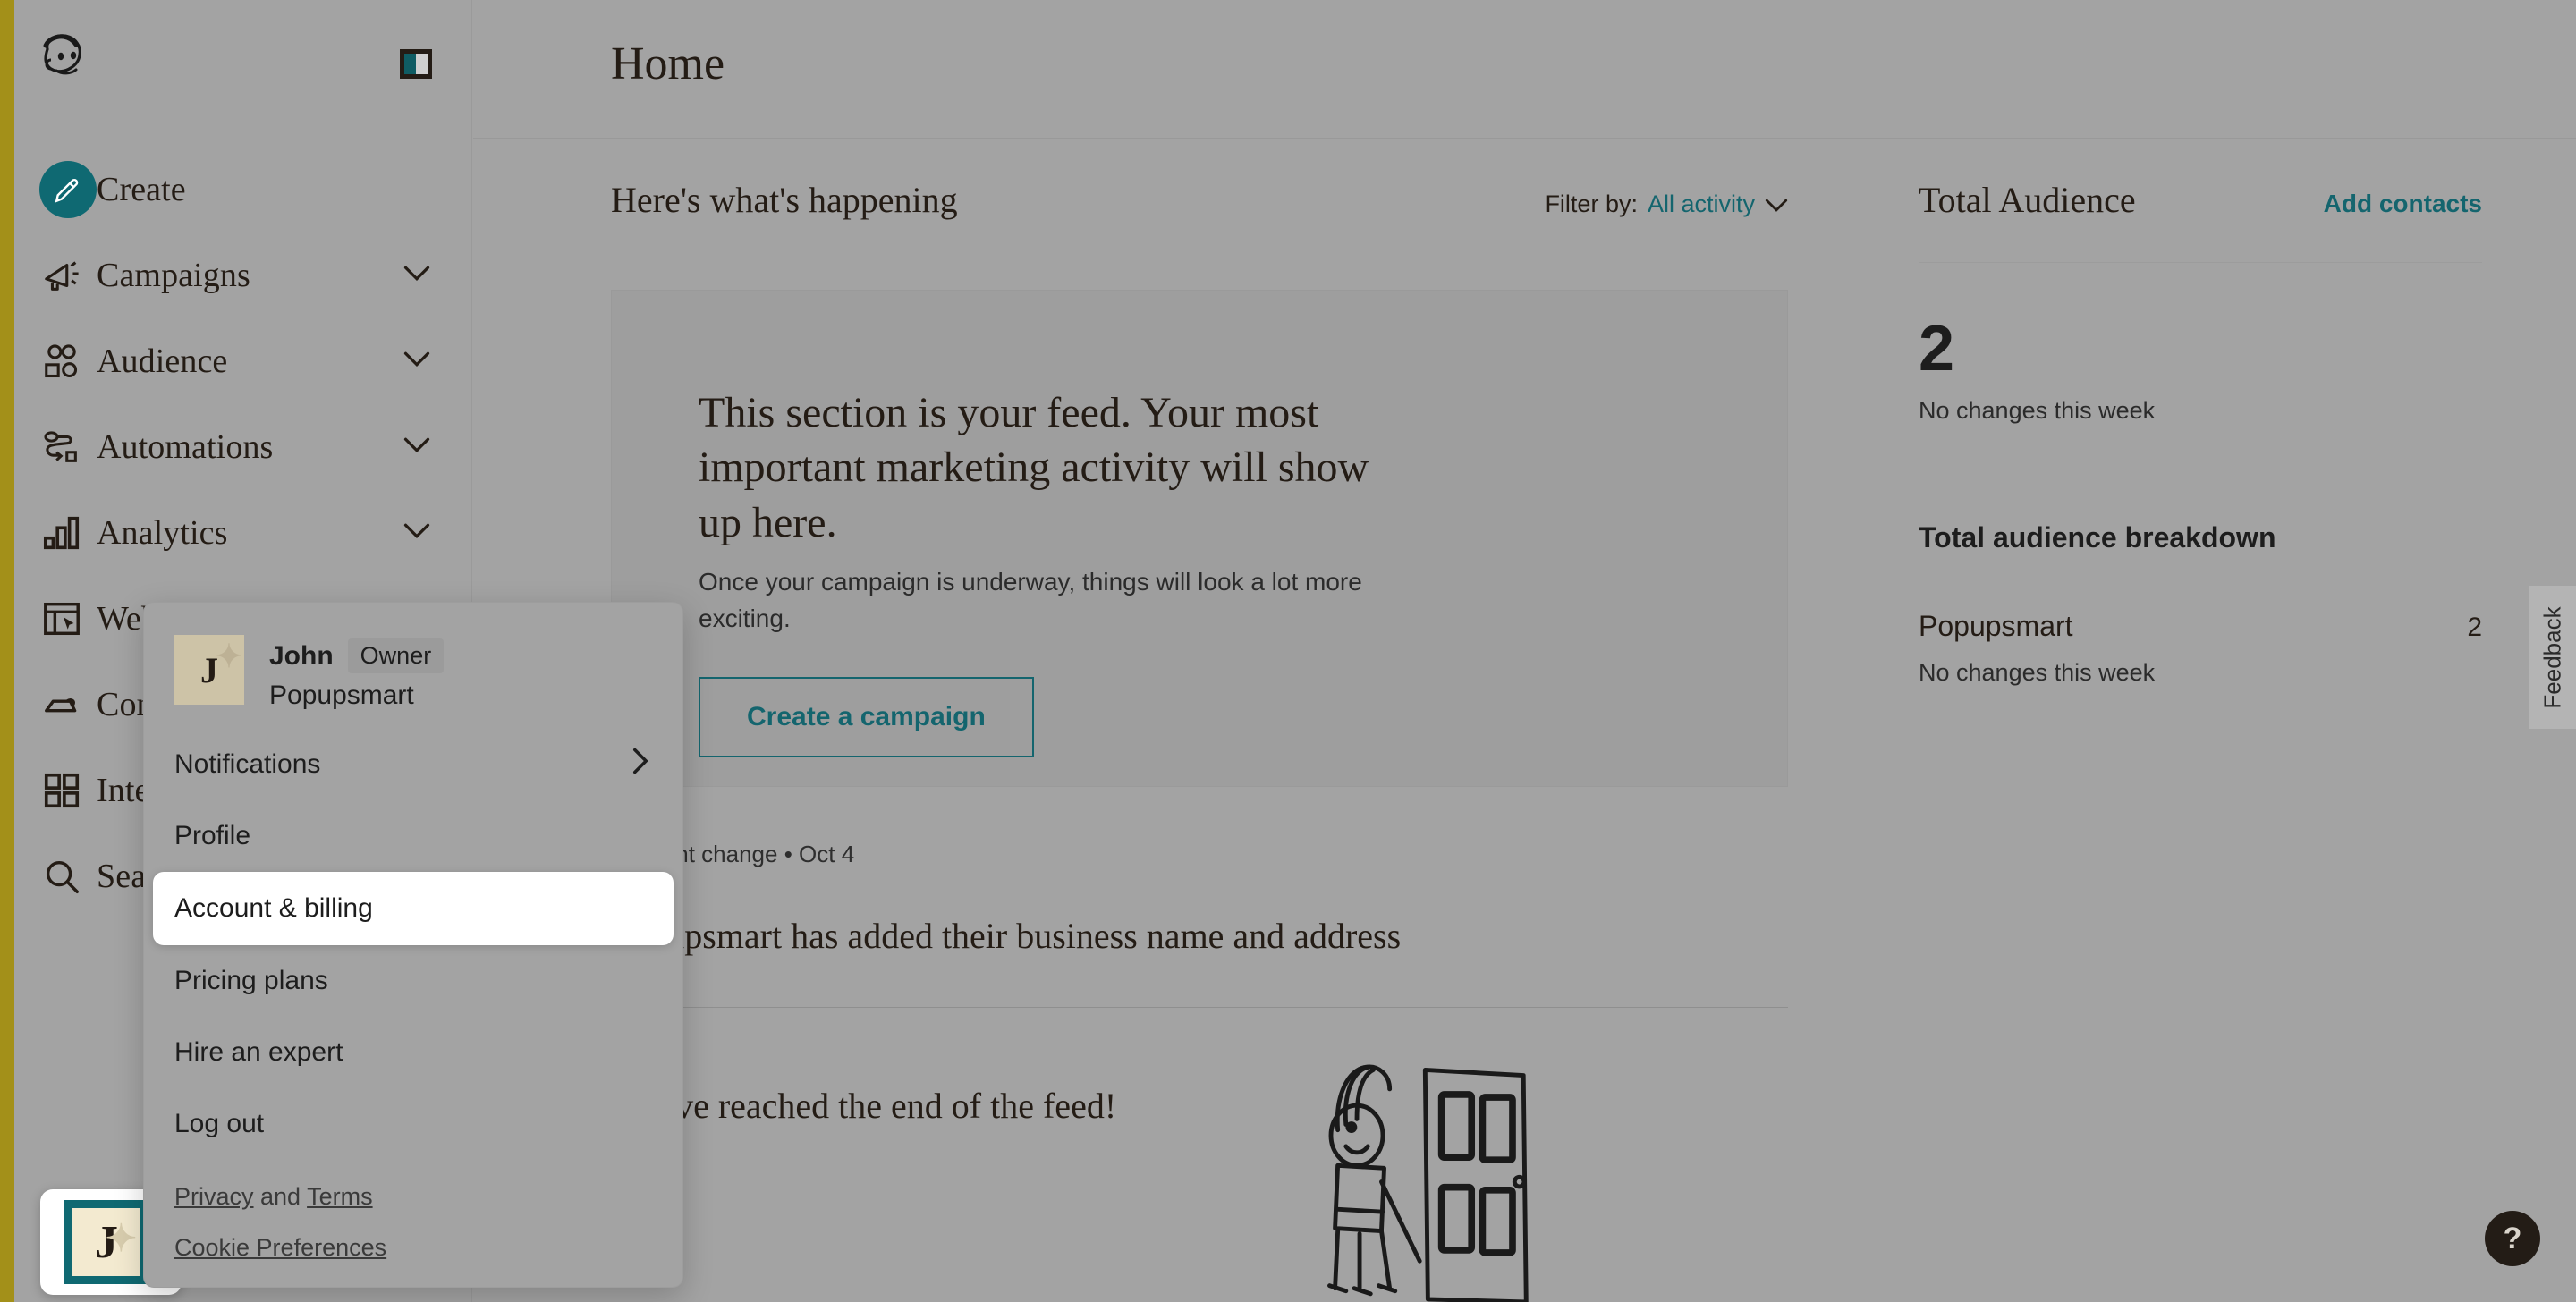 Image resolution: width=2576 pixels, height=1302 pixels. Describe the element at coordinates (212, 835) in the screenshot. I see `menu-item-label: Profile` at that location.